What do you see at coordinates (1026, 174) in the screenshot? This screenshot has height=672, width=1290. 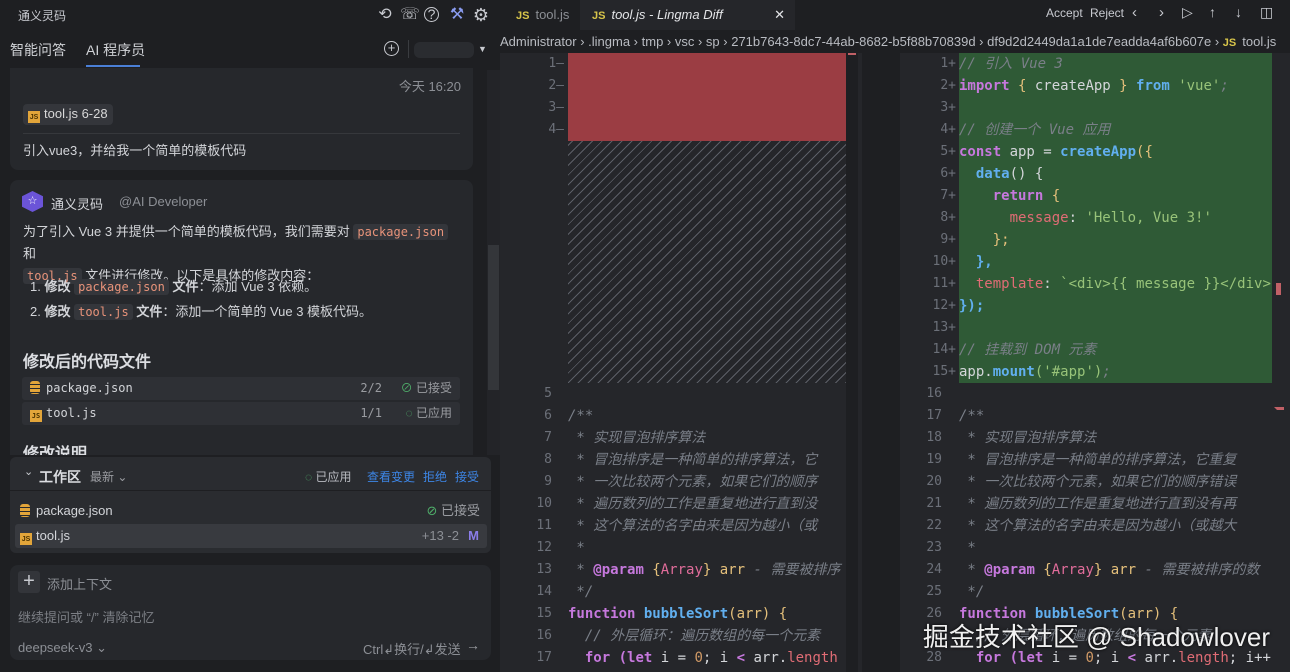 I see `code-token: () {` at bounding box center [1026, 174].